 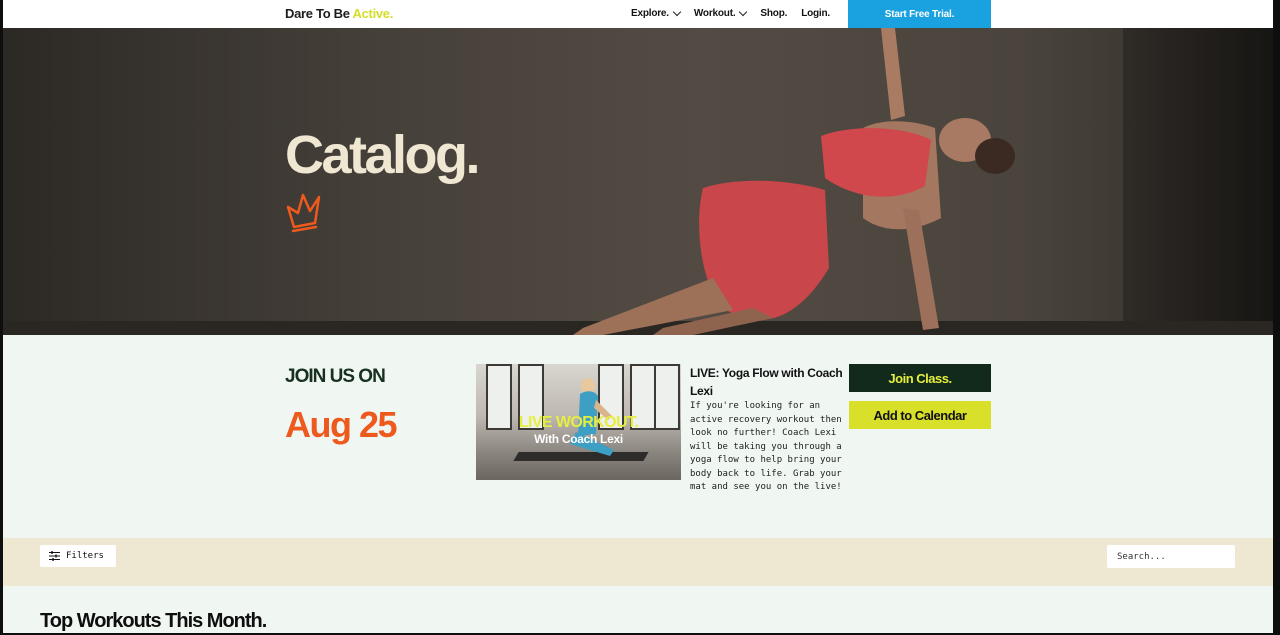 I want to click on nav-explore-label: Explore., so click(x=650, y=13).